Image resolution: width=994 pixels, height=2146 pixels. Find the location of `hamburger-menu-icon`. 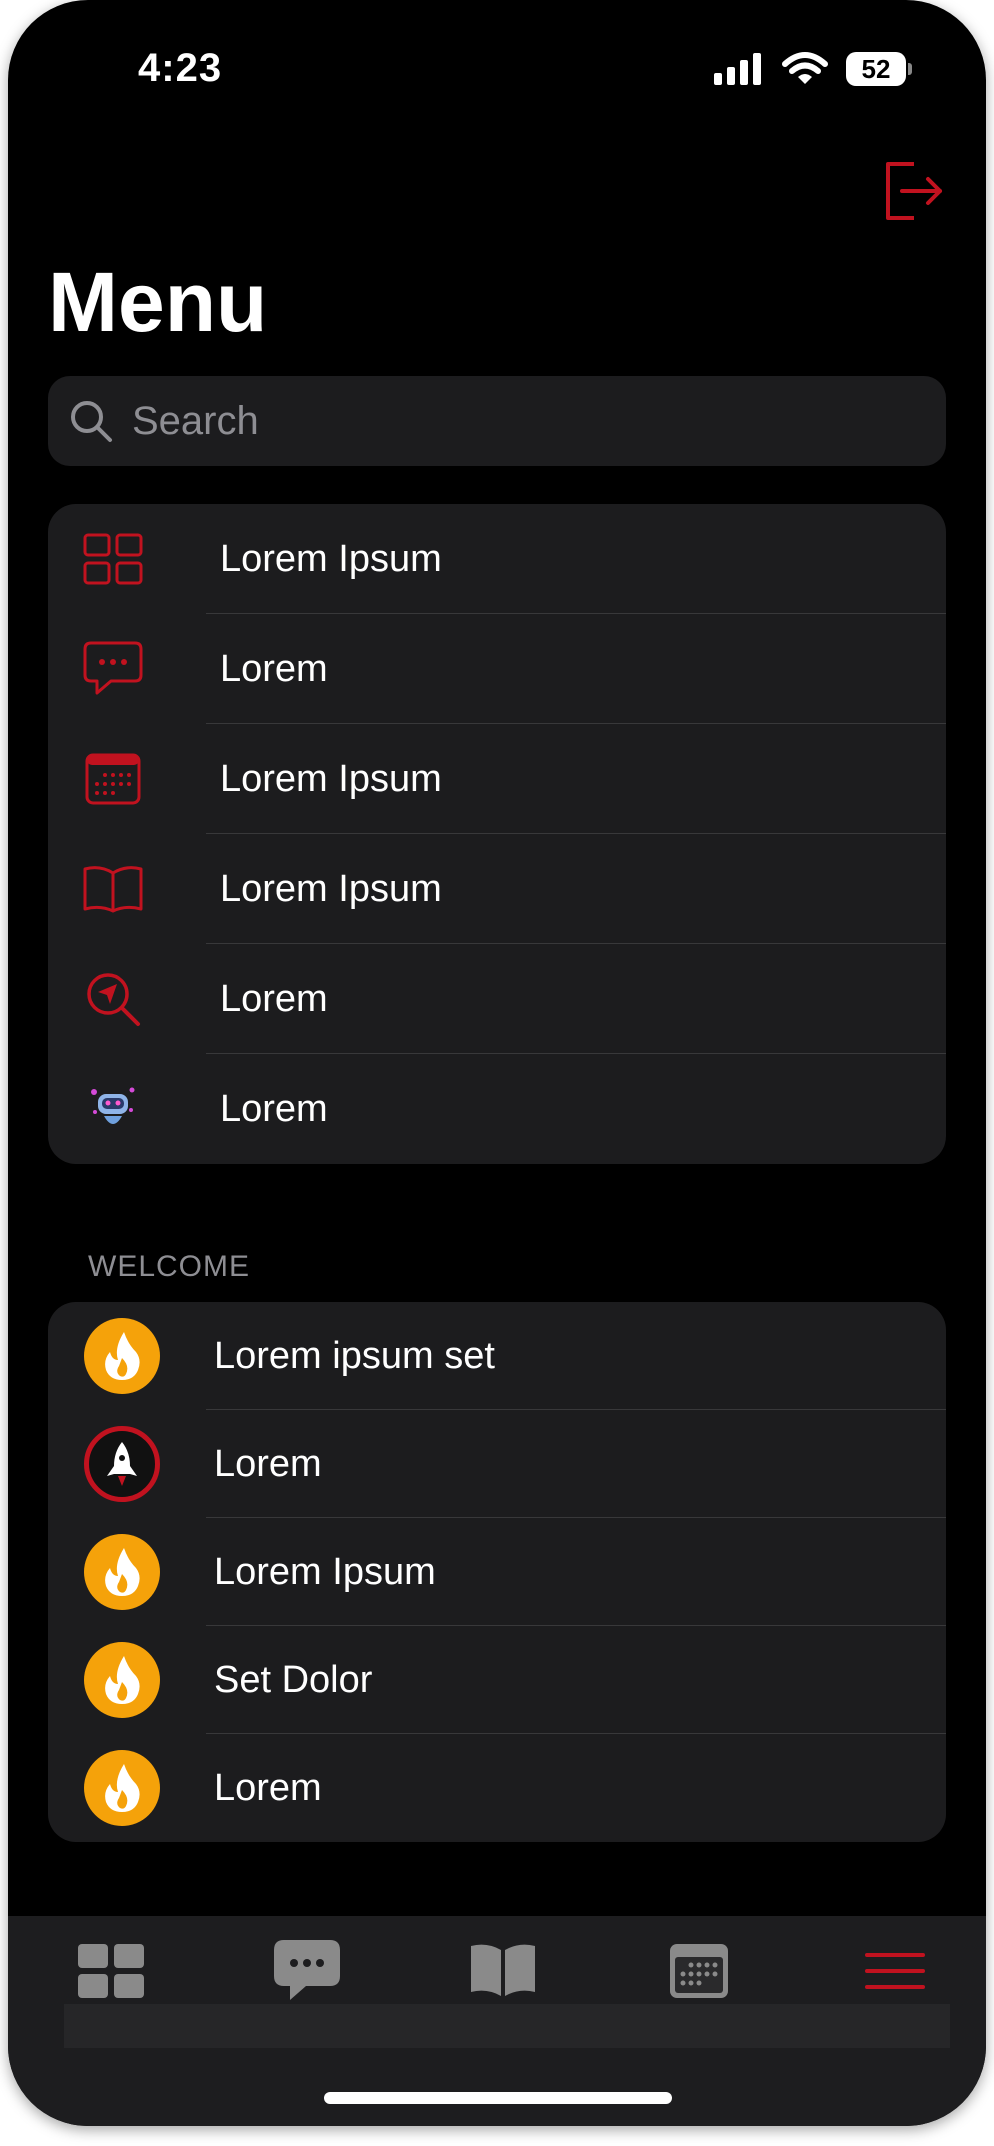

hamburger-menu-icon is located at coordinates (895, 1971).